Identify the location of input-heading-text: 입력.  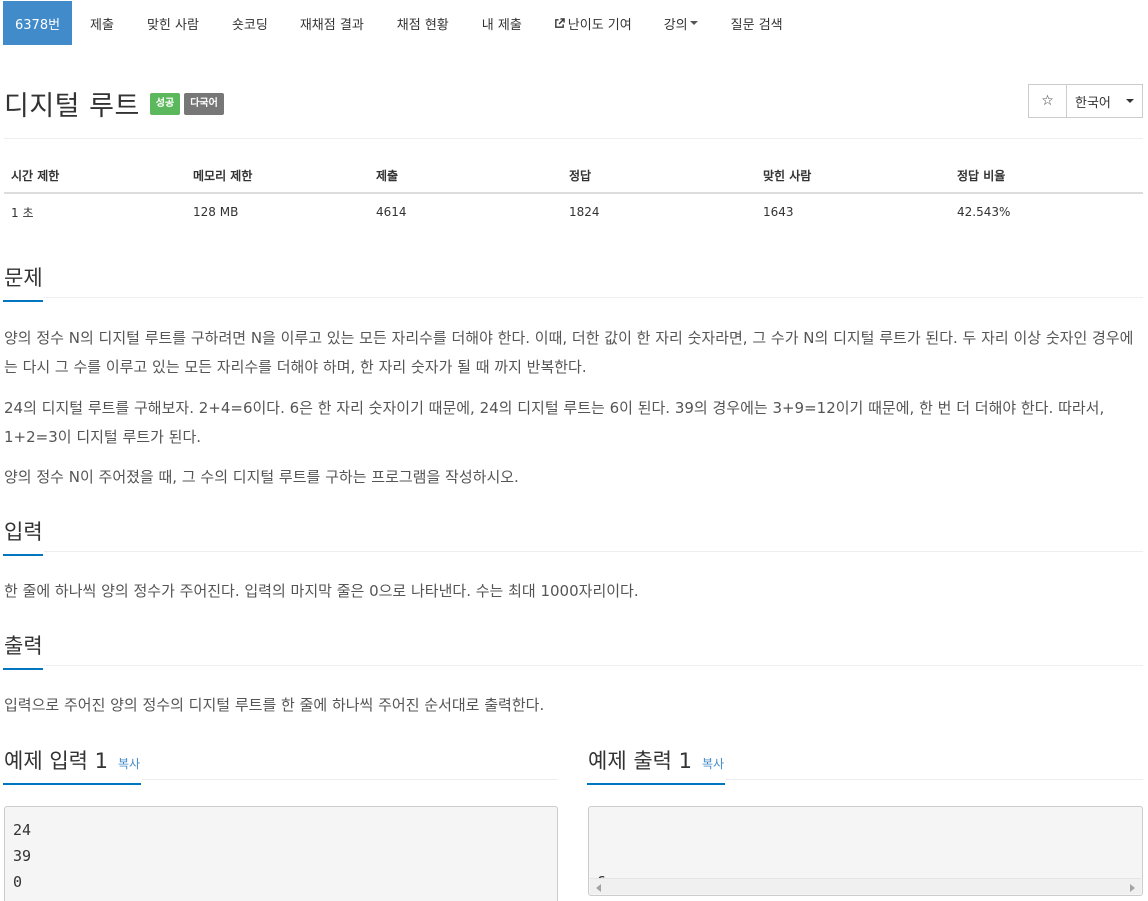
(23, 532).